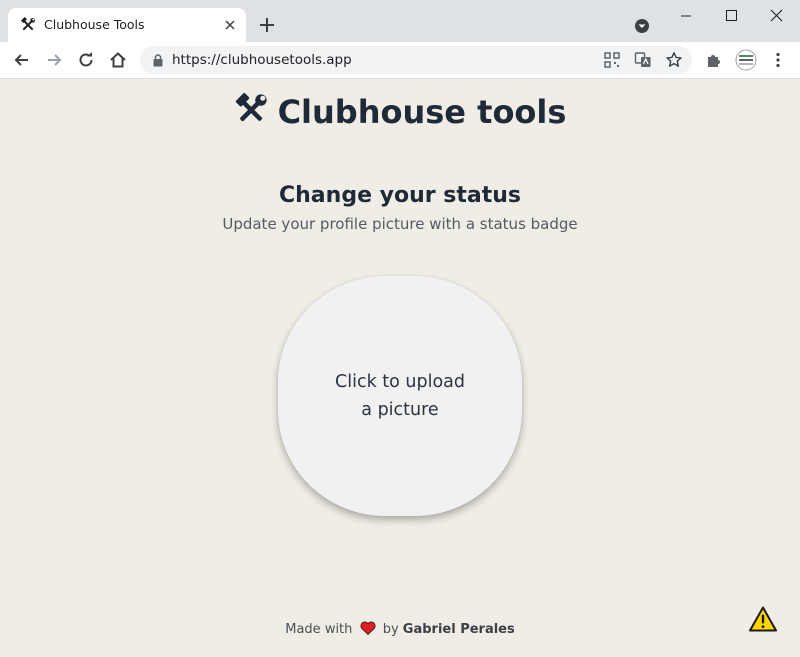  Describe the element at coordinates (422, 112) in the screenshot. I see `site-title: Clubhouse tools` at that location.